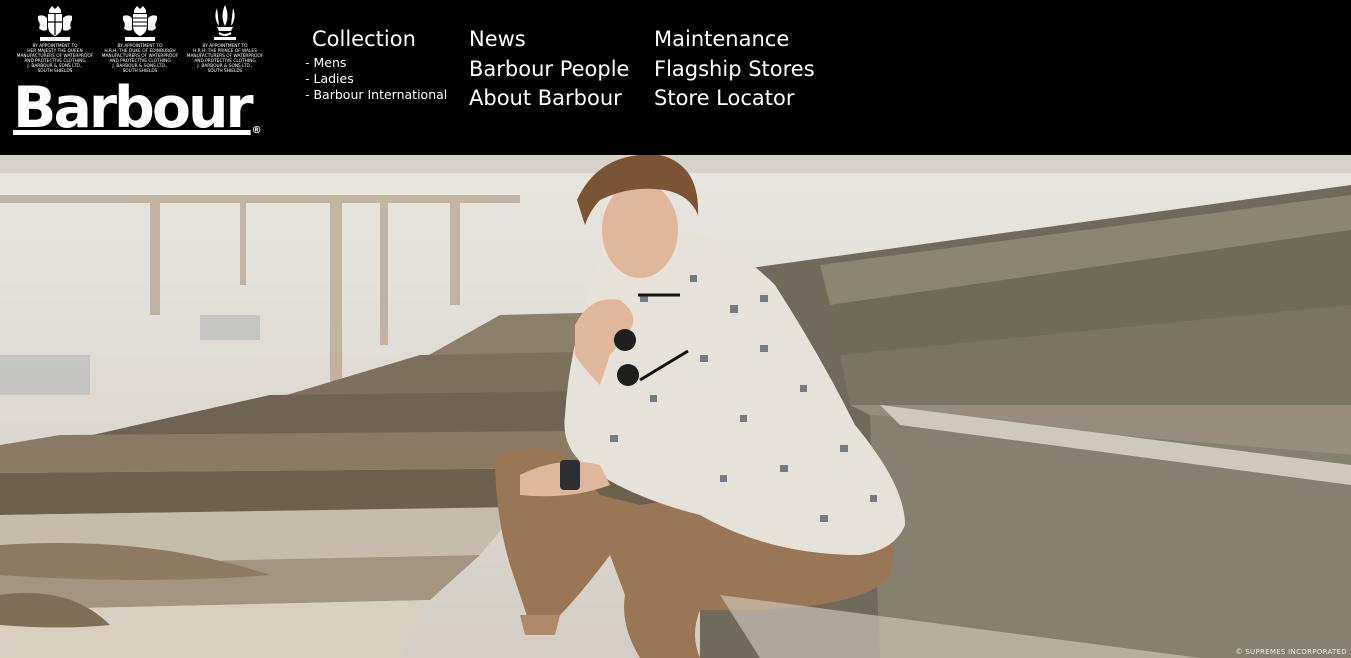 This screenshot has width=1351, height=658. What do you see at coordinates (225, 22) in the screenshot?
I see `prince-of-wales-feathers-icon` at bounding box center [225, 22].